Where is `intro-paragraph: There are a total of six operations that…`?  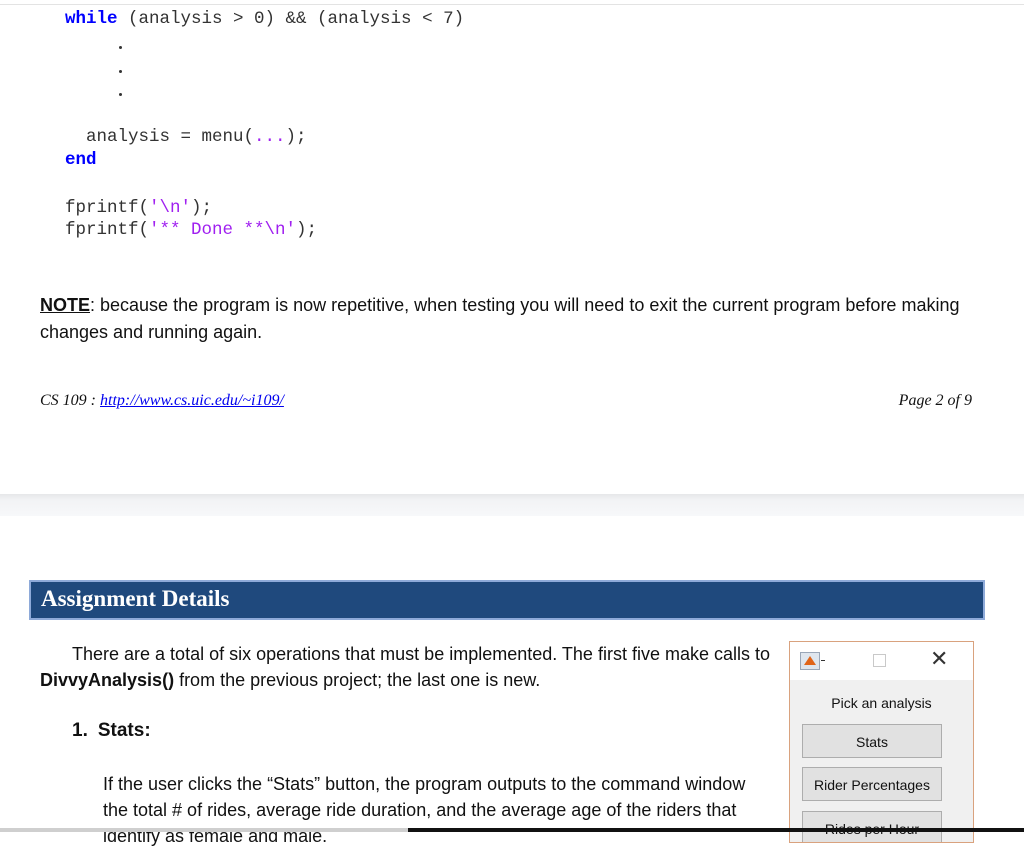 intro-paragraph: There are a total of six operations that… is located at coordinates (410, 667).